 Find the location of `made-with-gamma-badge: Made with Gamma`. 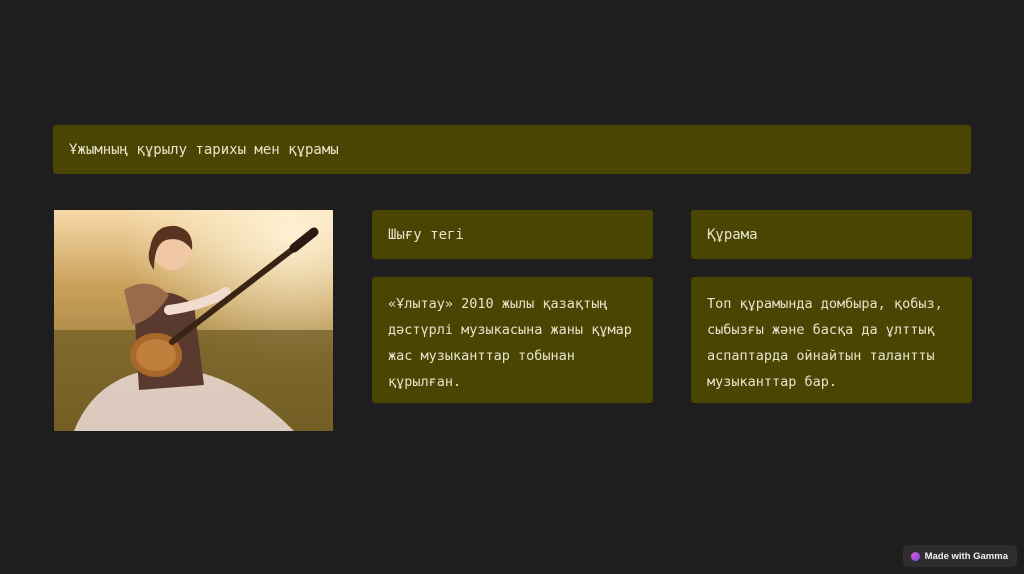

made-with-gamma-badge: Made with Gamma is located at coordinates (959, 556).